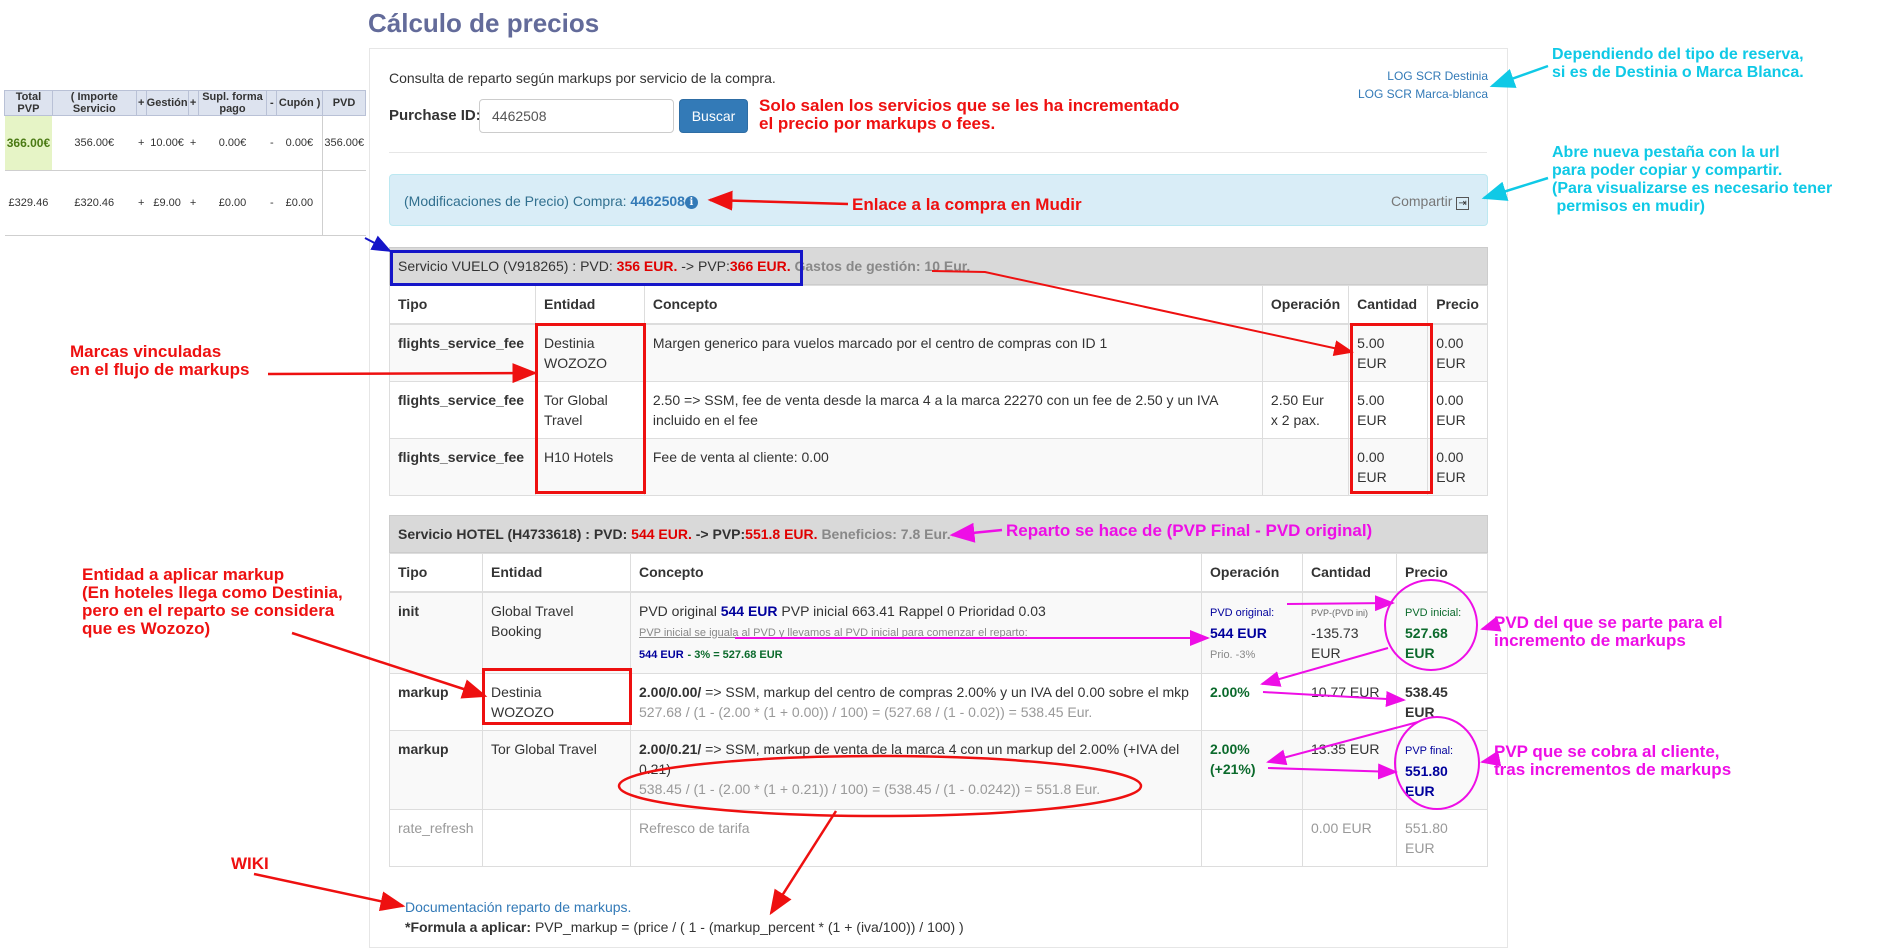 The width and height of the screenshot is (1880, 948). Describe the element at coordinates (378, 243) in the screenshot. I see `arrow-vuelo-header` at that location.